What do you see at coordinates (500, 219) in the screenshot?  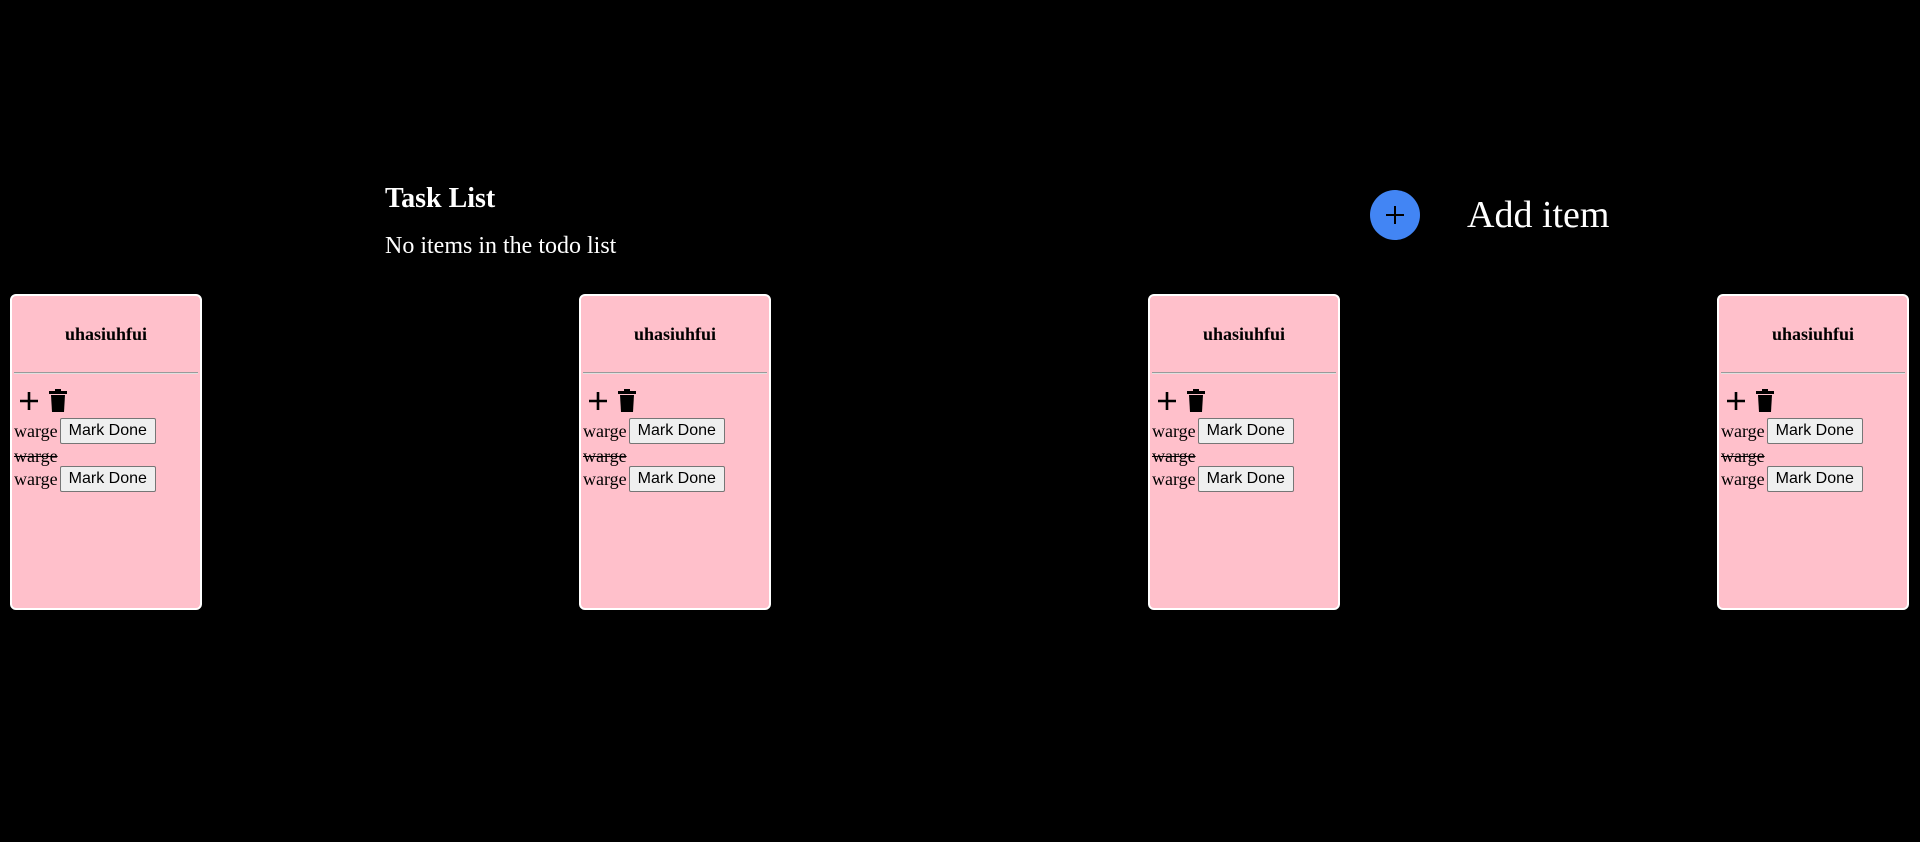 I see `task-list-header: Task List No items in the todo list` at bounding box center [500, 219].